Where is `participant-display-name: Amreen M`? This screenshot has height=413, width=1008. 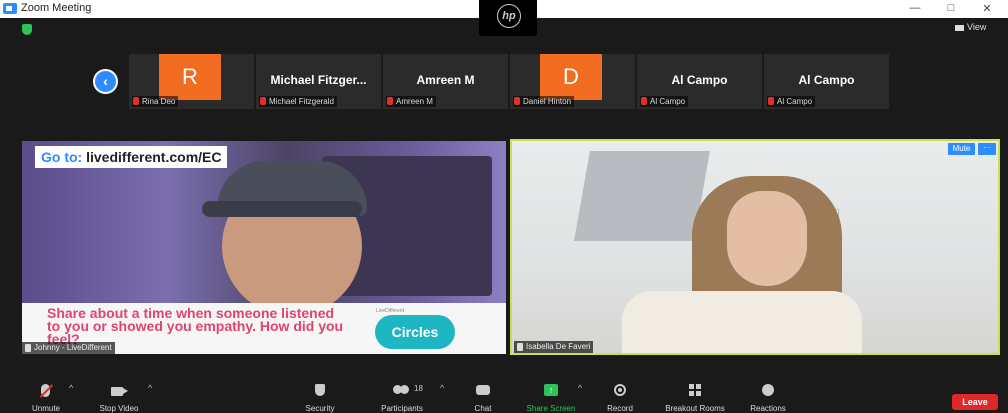
participant-display-name: Amreen M is located at coordinates (445, 80).